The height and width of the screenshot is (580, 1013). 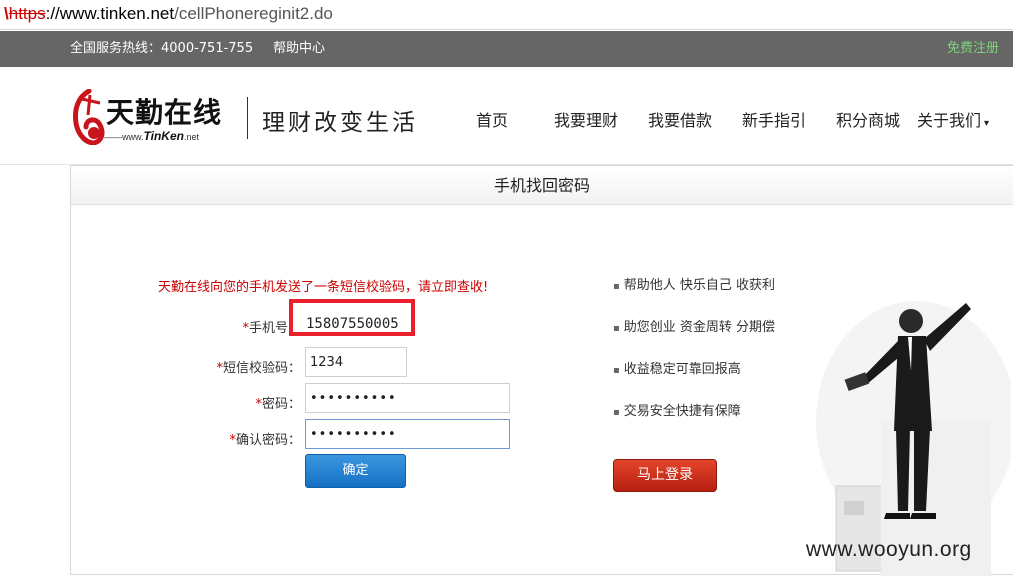 What do you see at coordinates (253, 13) in the screenshot?
I see `url-path: /cellPhonereginit2.do` at bounding box center [253, 13].